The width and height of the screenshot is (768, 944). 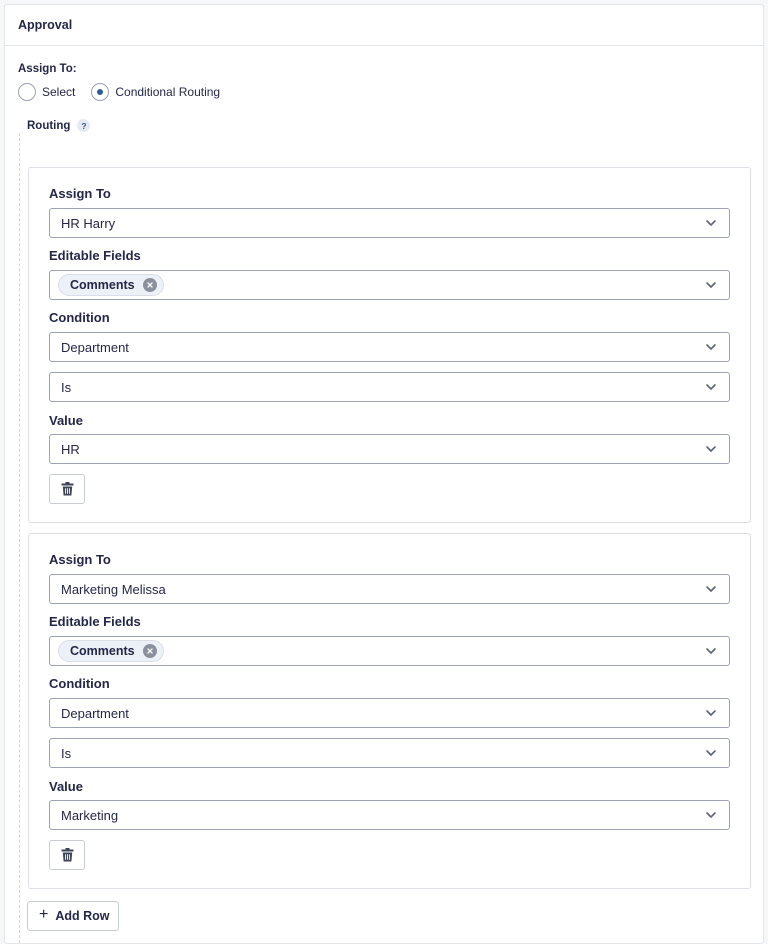 I want to click on value-value: HR, so click(x=70, y=449).